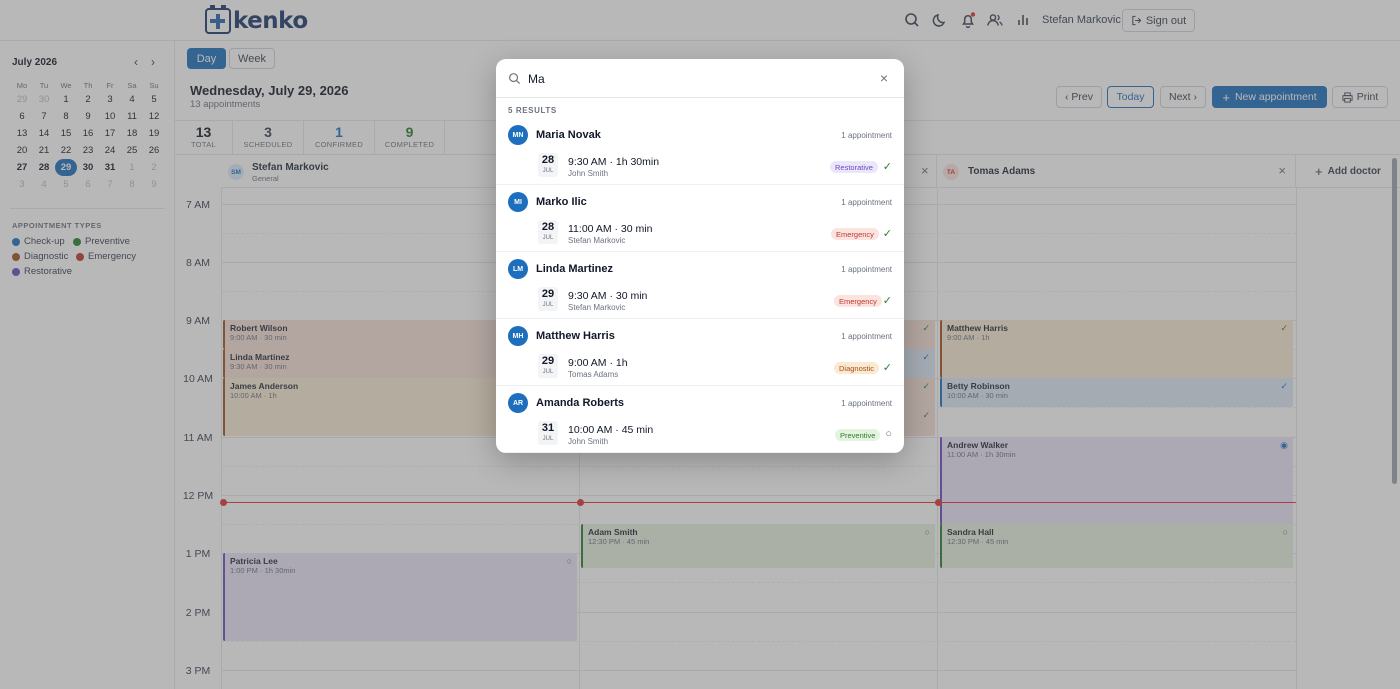  I want to click on search-input, so click(693, 78).